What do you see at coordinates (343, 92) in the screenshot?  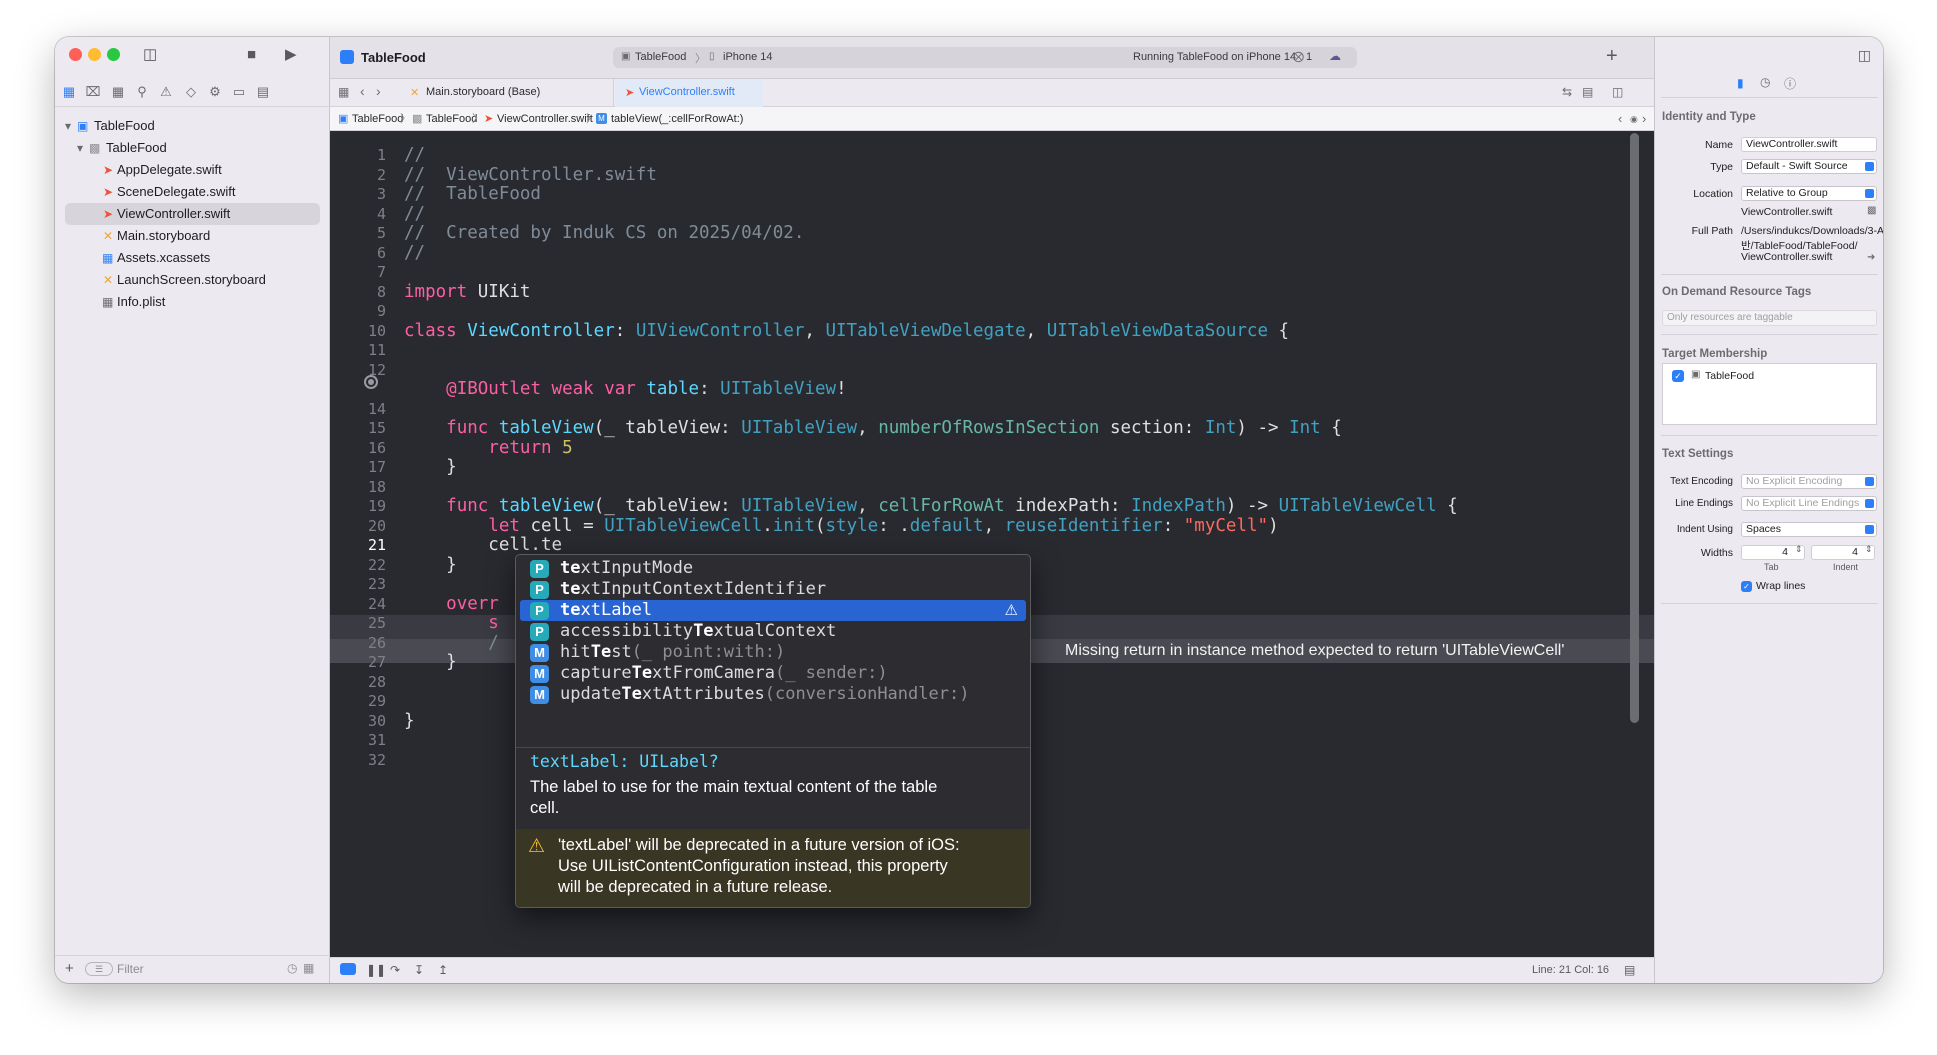 I see `grid-icon: ▦` at bounding box center [343, 92].